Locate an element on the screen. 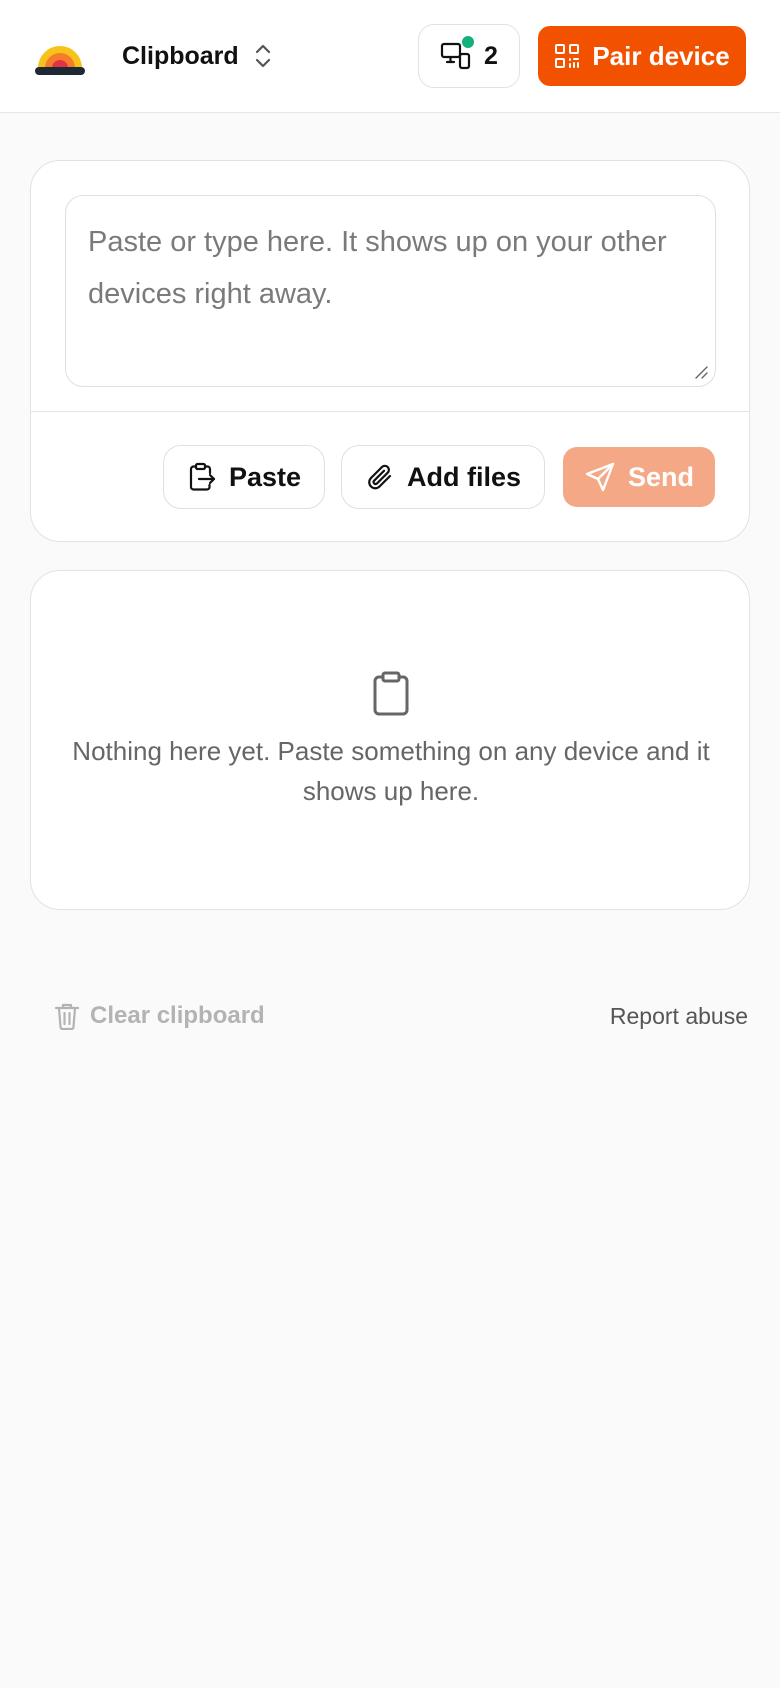 This screenshot has height=1688, width=780. pair-device-button: Pair device is located at coordinates (642, 56).